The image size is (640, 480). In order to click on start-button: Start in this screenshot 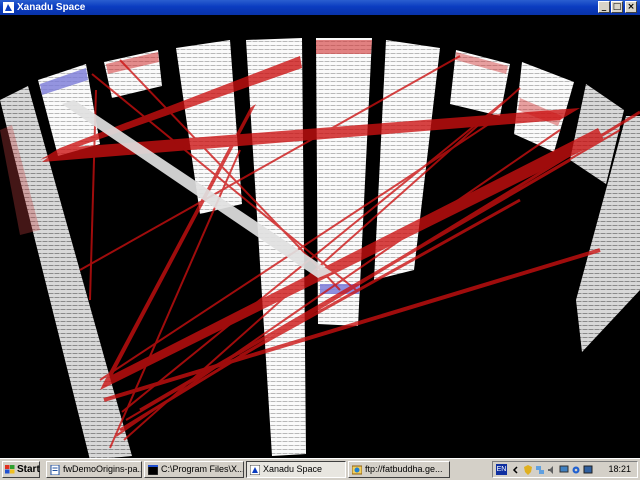, I will do `click(21, 469)`.